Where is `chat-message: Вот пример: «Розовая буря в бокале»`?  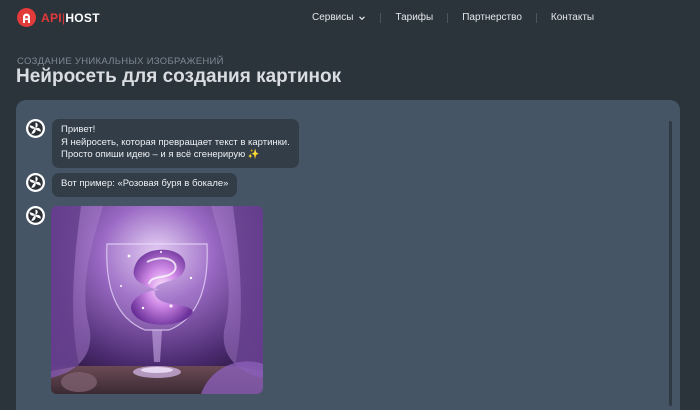 chat-message: Вот пример: «Розовая буря в бокале» is located at coordinates (145, 185).